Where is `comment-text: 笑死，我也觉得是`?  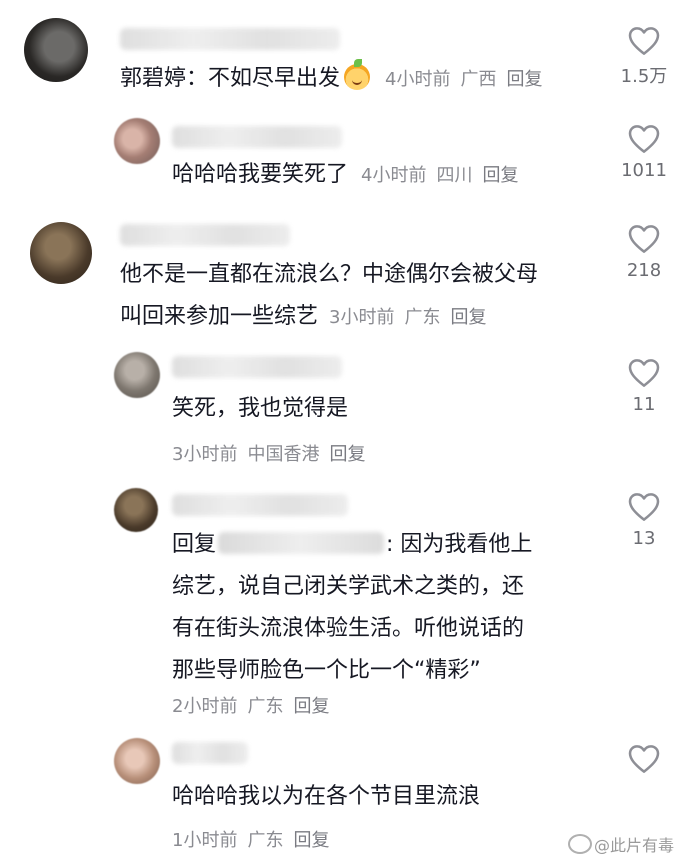
comment-text: 笑死，我也觉得是 is located at coordinates (260, 408).